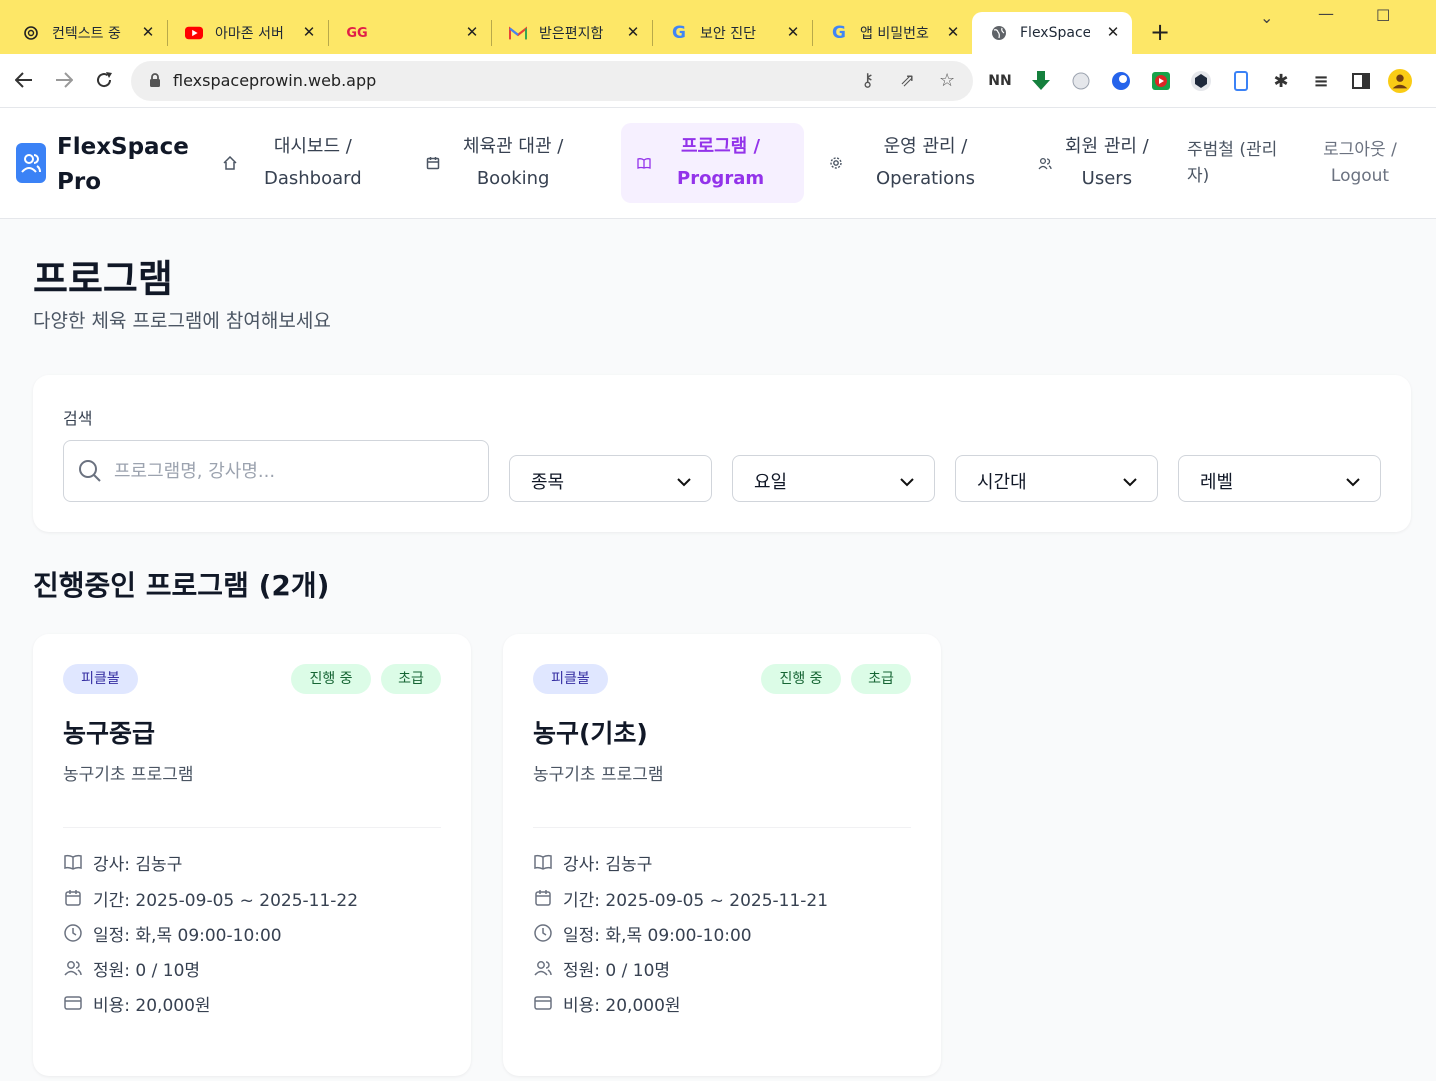 The image size is (1436, 1081). What do you see at coordinates (771, 482) in the screenshot?
I see `select-value: 요일` at bounding box center [771, 482].